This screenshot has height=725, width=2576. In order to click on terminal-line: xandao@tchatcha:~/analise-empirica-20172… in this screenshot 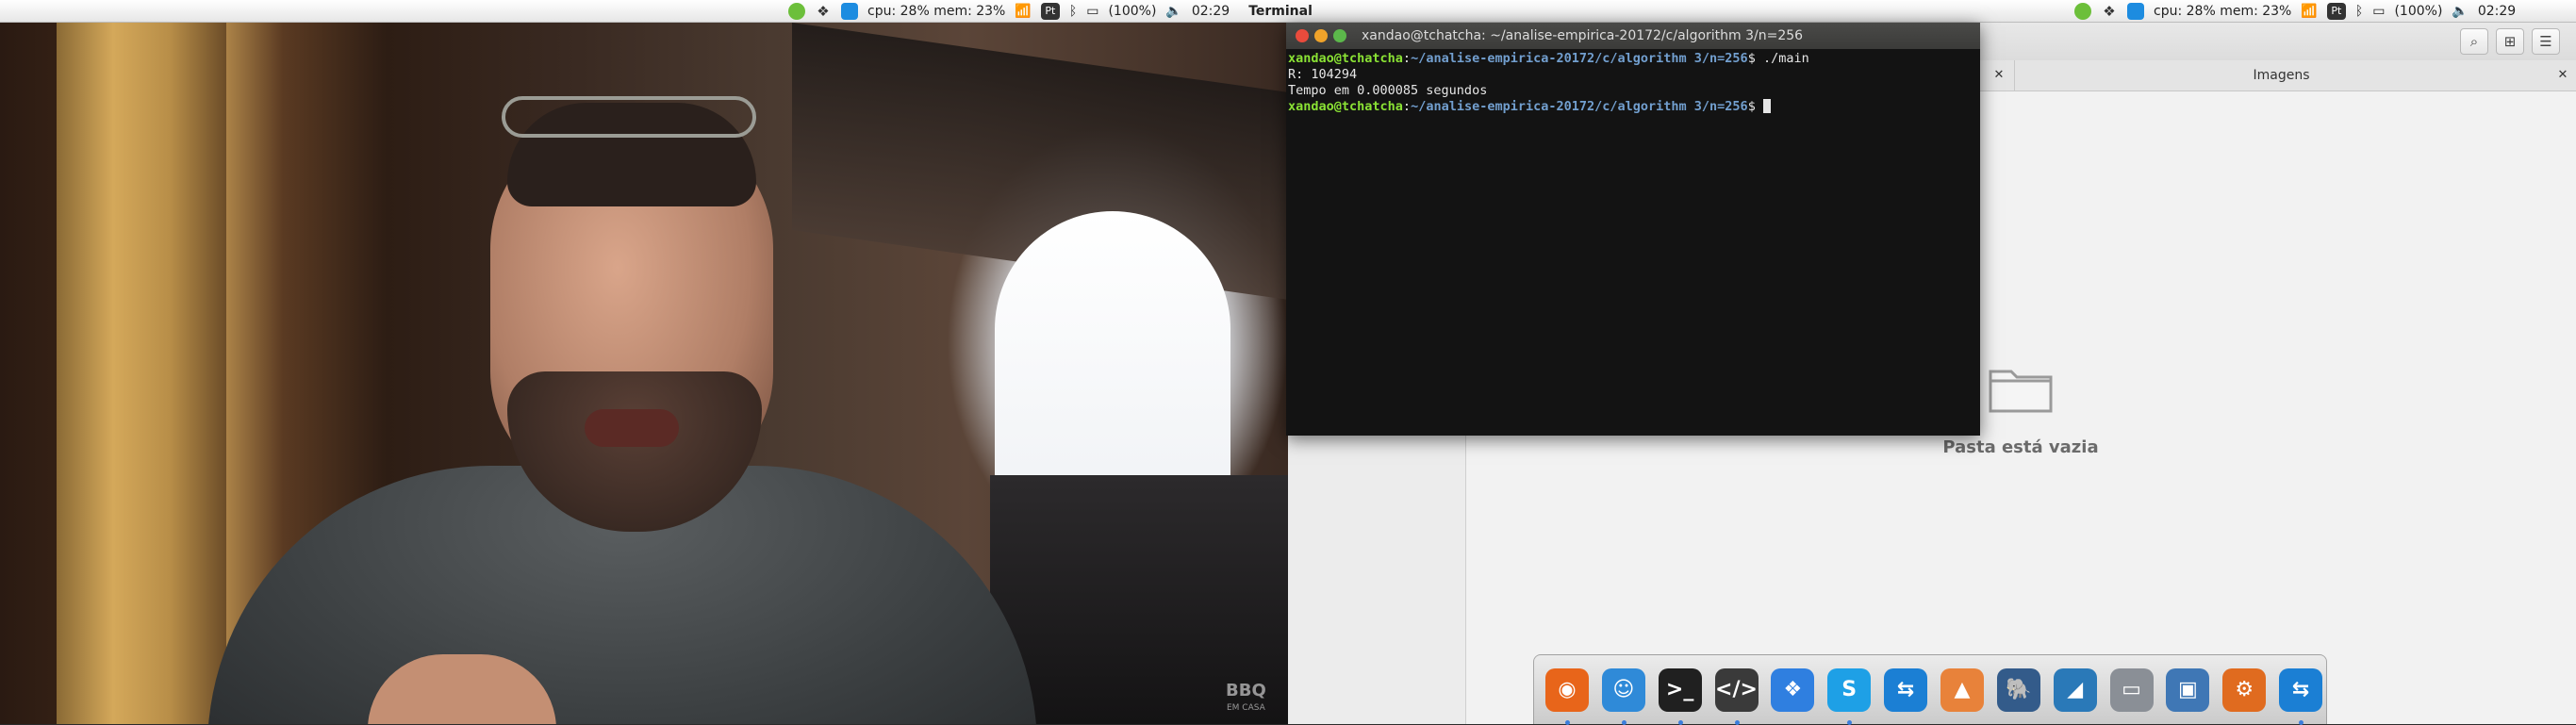, I will do `click(1548, 58)`.